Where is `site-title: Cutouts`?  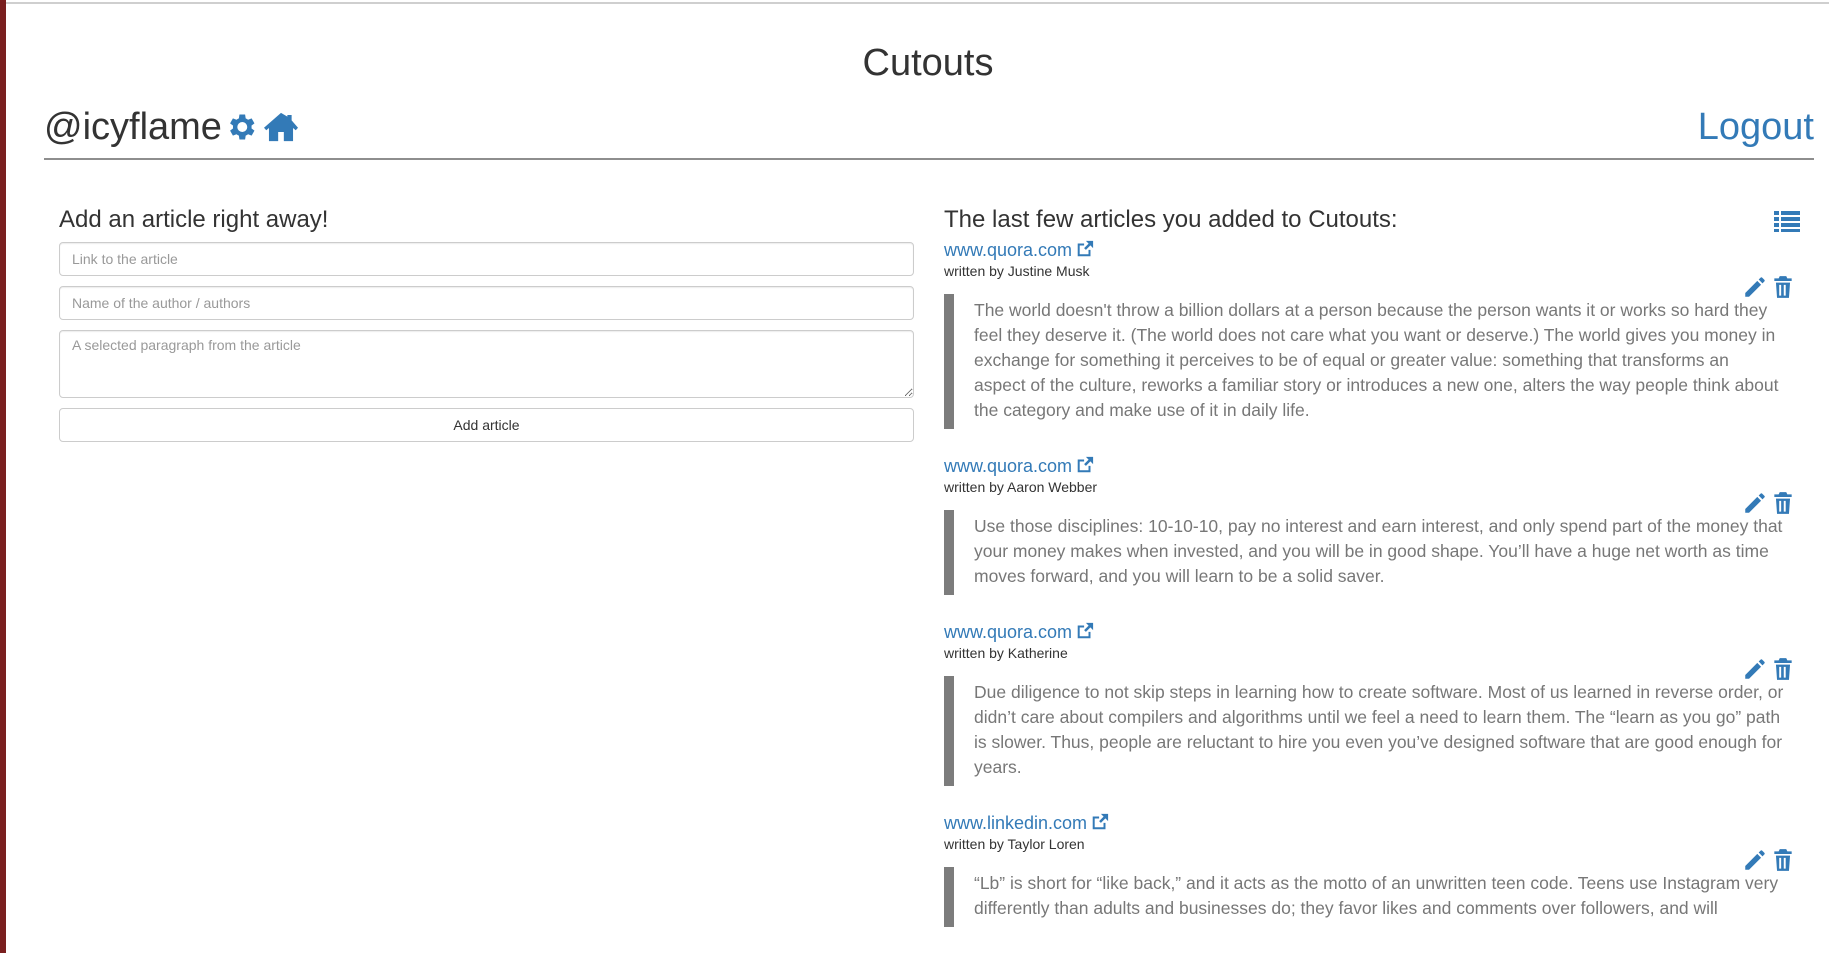 site-title: Cutouts is located at coordinates (928, 63).